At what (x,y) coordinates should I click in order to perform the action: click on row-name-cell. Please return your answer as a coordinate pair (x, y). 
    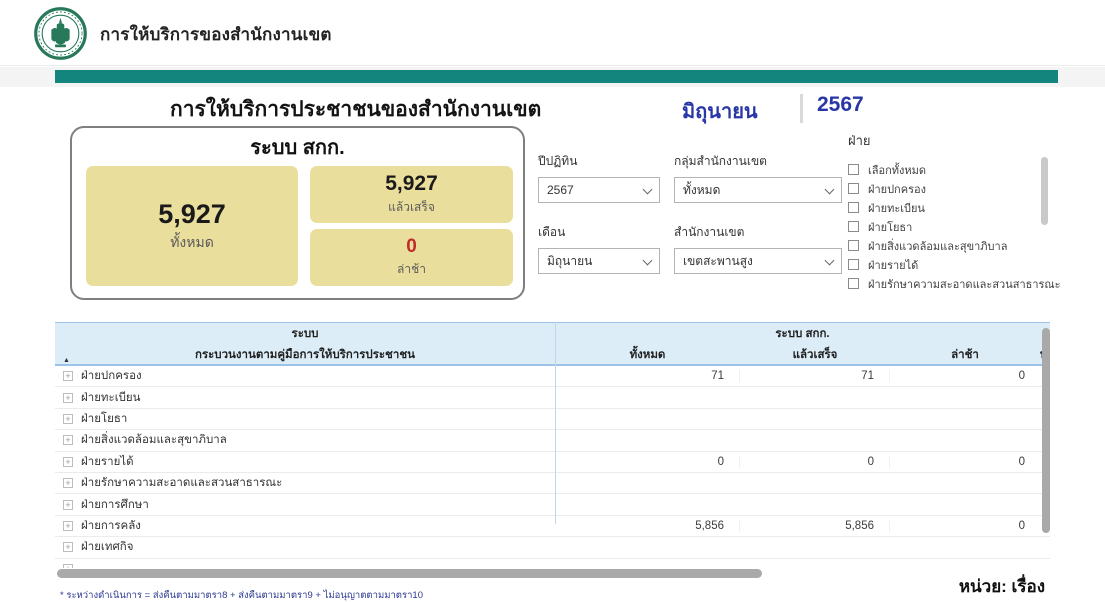
    Looking at the image, I should click on (305, 565).